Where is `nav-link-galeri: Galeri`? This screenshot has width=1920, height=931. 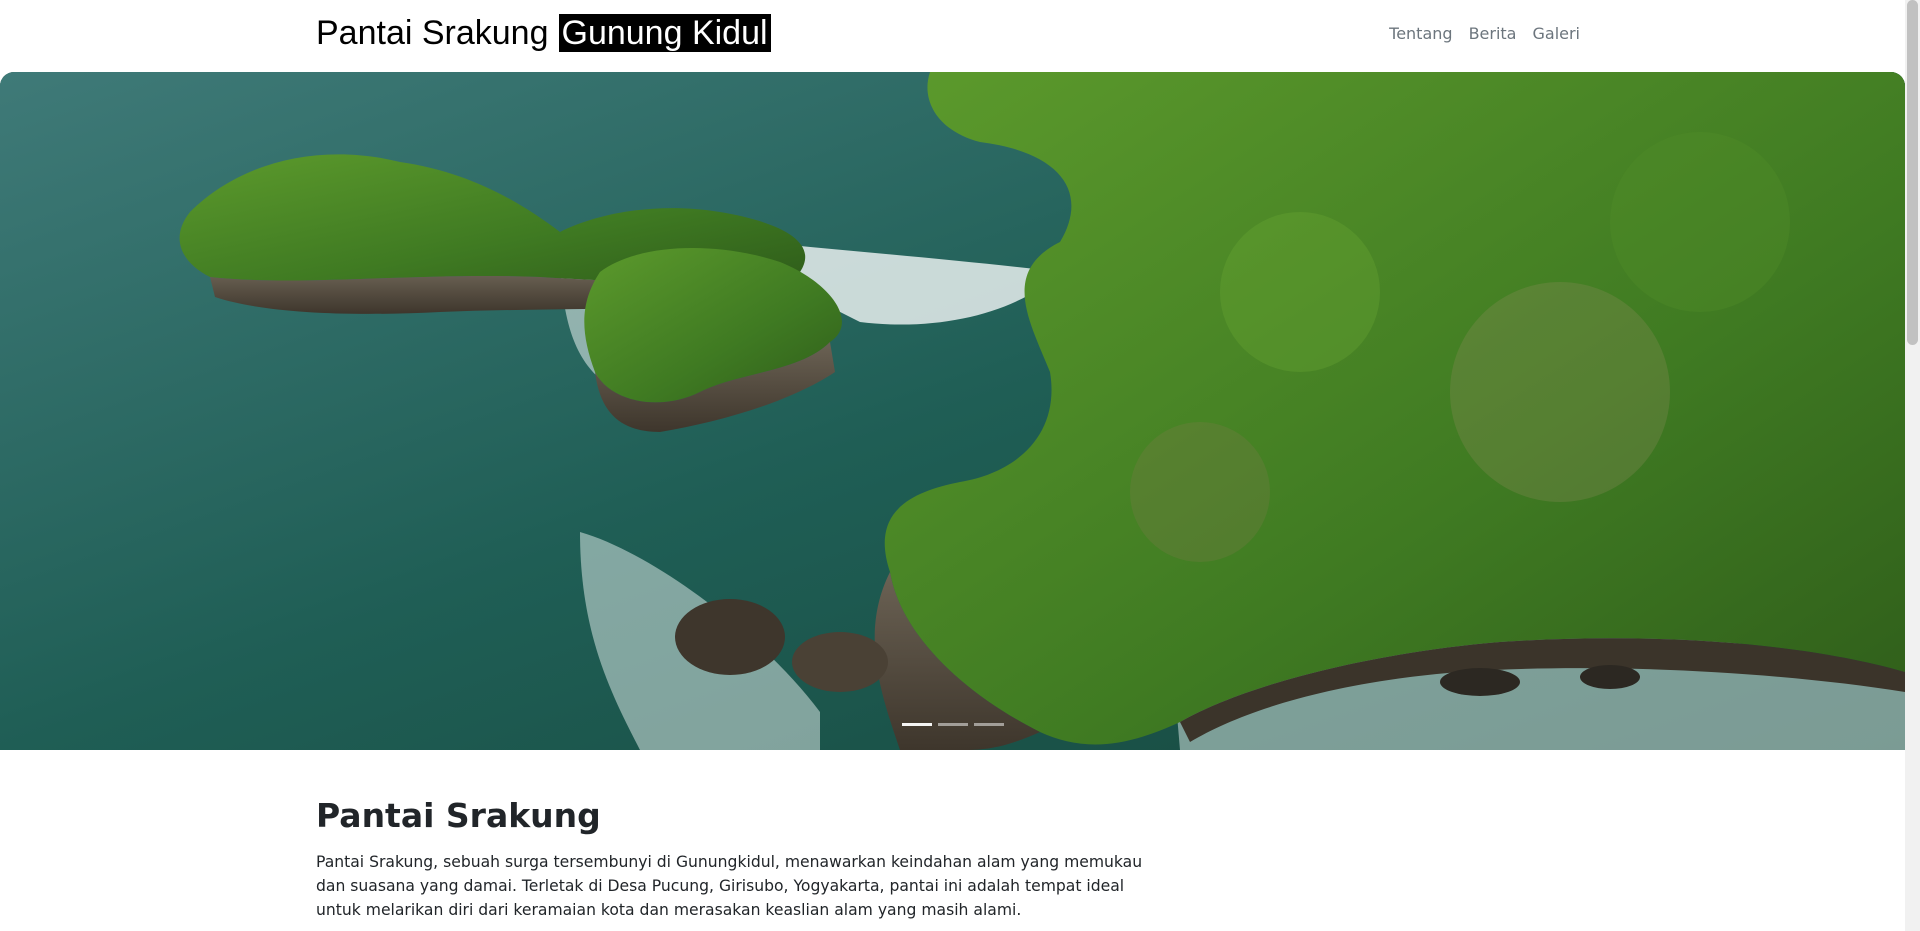 nav-link-galeri: Galeri is located at coordinates (1556, 33).